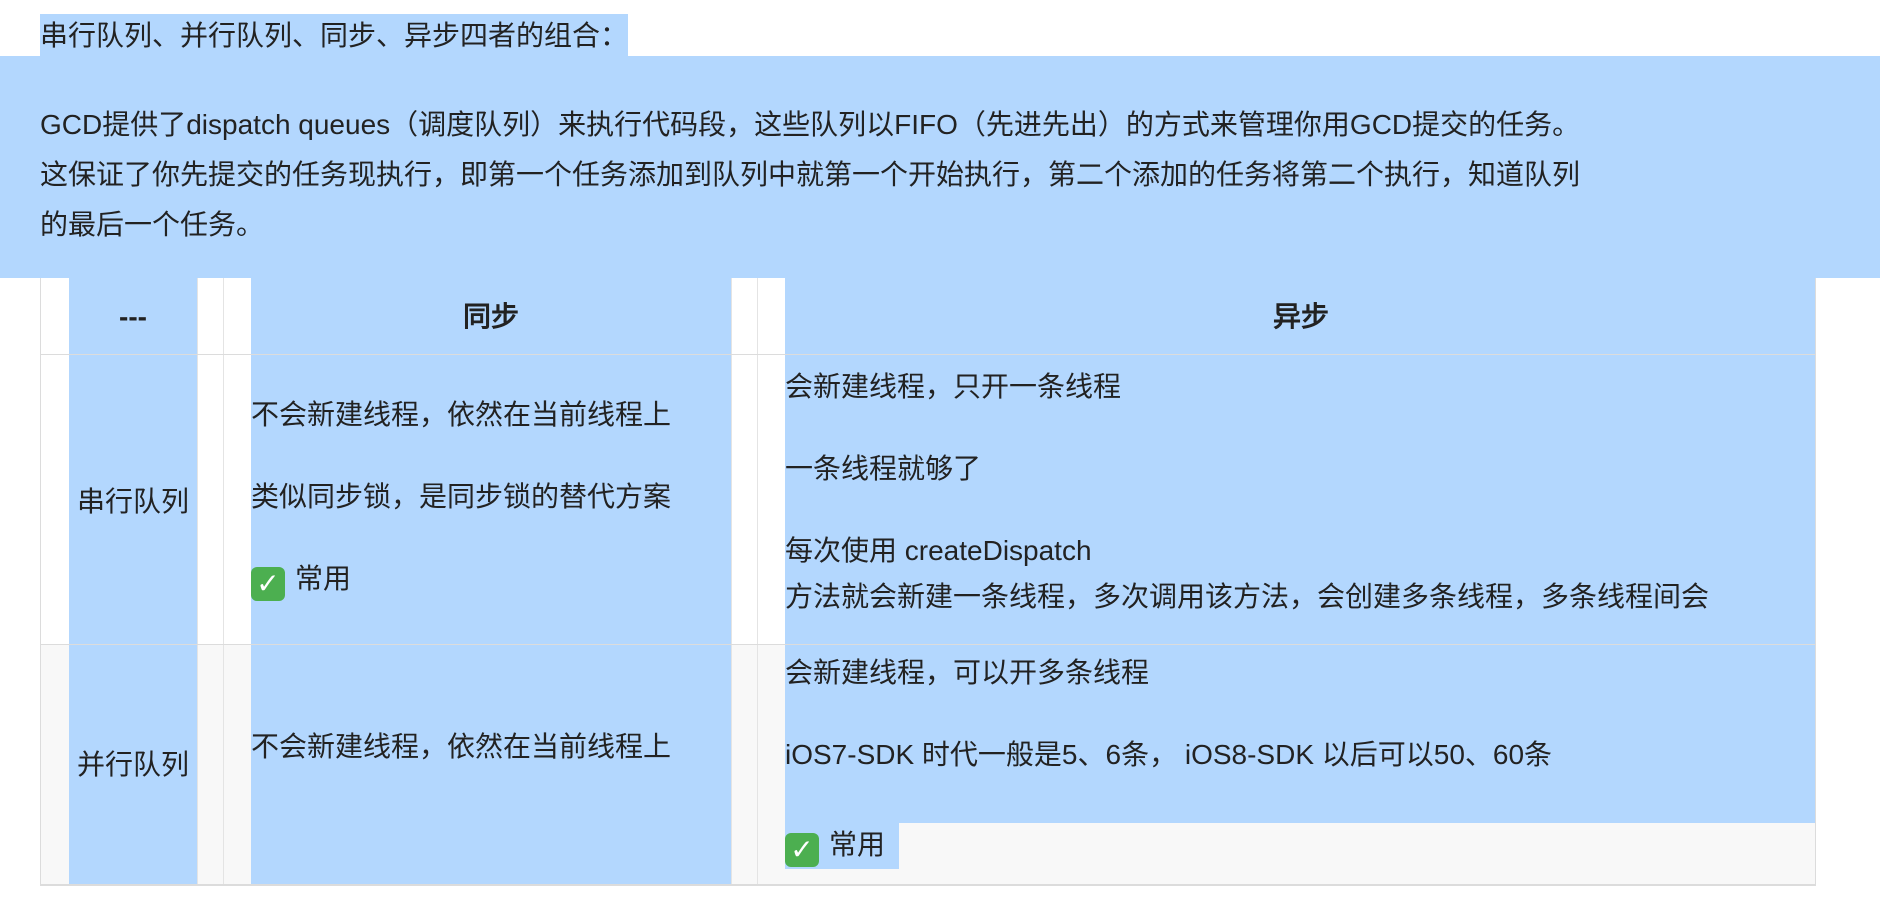 This screenshot has width=1880, height=906. What do you see at coordinates (491, 316) in the screenshot?
I see `header-cell-sync: 同步` at bounding box center [491, 316].